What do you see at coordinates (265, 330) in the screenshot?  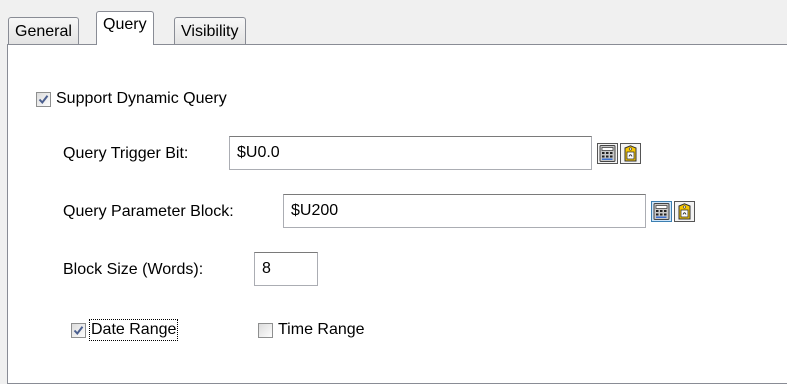 I see `time-range-checkbox` at bounding box center [265, 330].